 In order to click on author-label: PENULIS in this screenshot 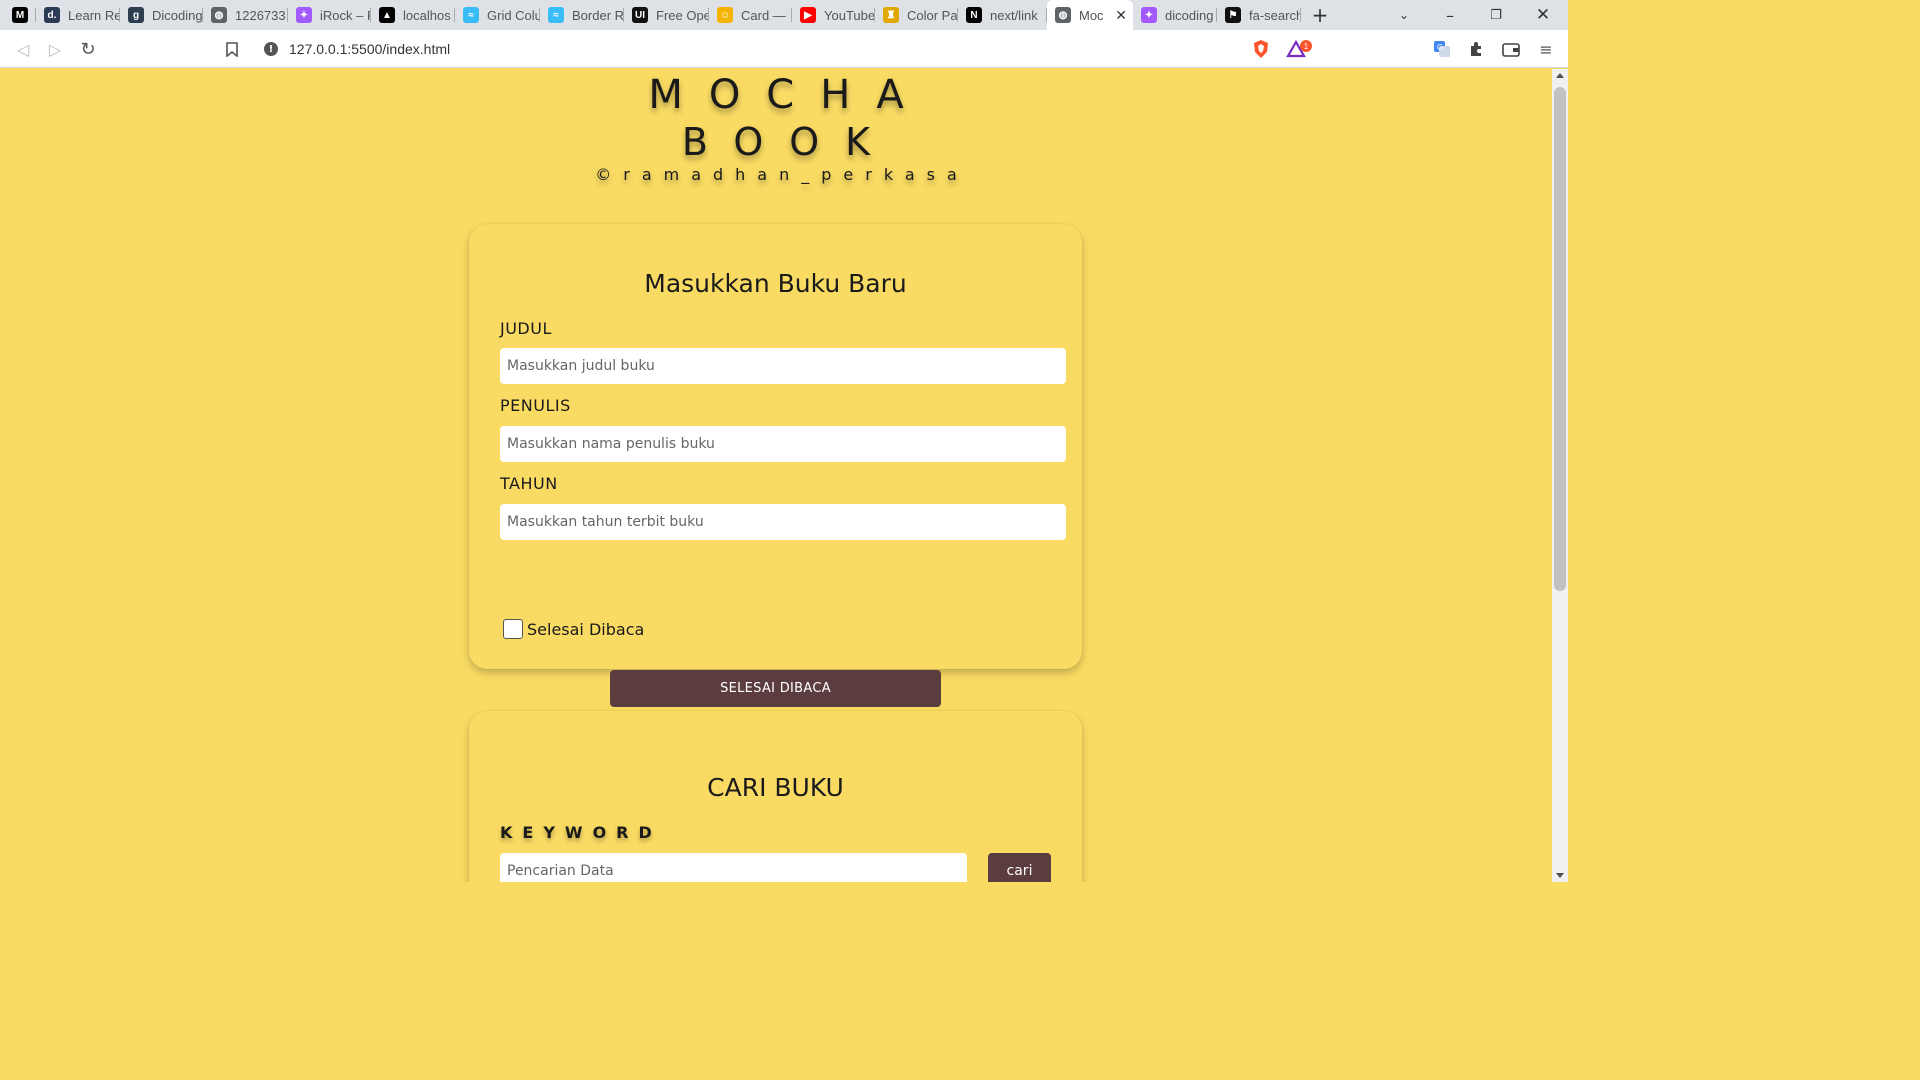, I will do `click(535, 405)`.